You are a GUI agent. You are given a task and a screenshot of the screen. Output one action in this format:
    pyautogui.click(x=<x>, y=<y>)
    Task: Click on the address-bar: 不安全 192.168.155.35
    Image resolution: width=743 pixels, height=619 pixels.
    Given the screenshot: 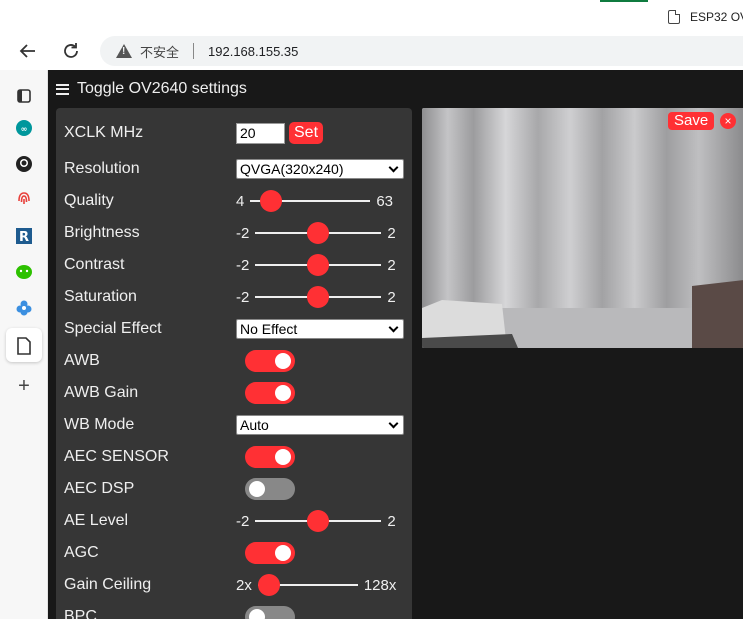 What is the action you would take?
    pyautogui.click(x=421, y=51)
    